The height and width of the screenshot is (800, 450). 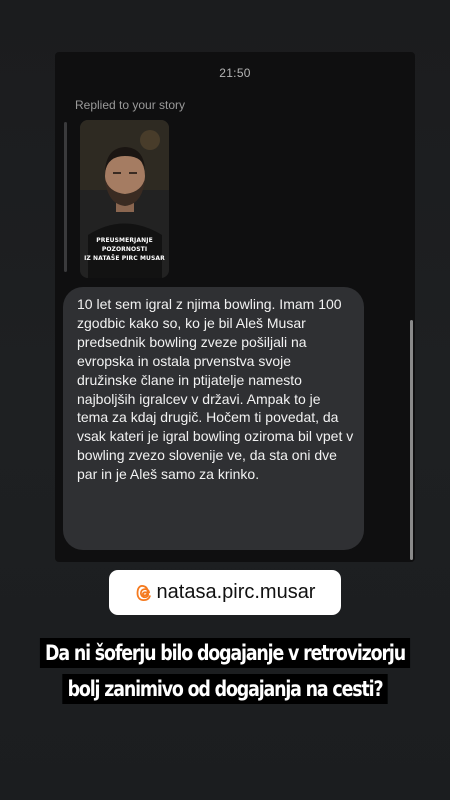 I want to click on mention-handle: natasa.pirc.musar, so click(x=236, y=592).